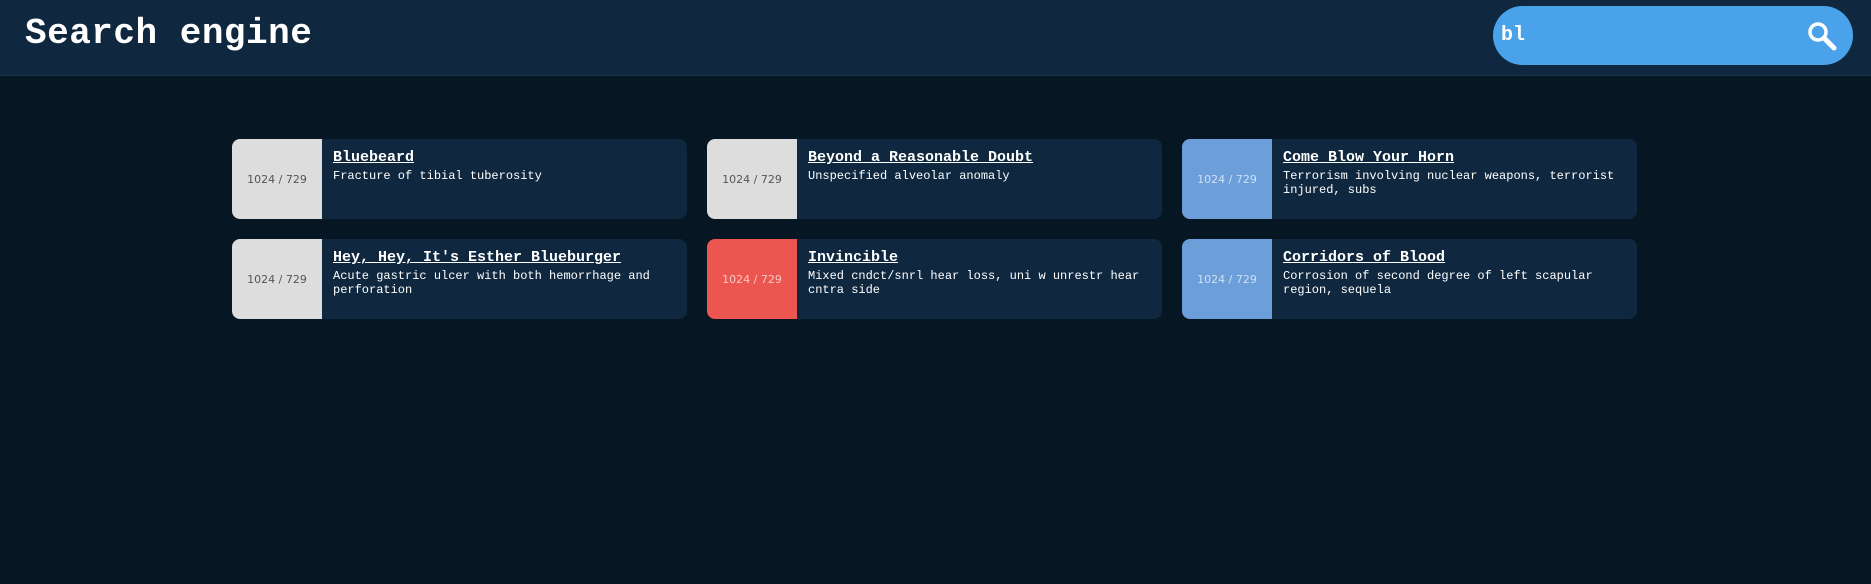 Image resolution: width=1871 pixels, height=584 pixels. I want to click on search-box, so click(1673, 35).